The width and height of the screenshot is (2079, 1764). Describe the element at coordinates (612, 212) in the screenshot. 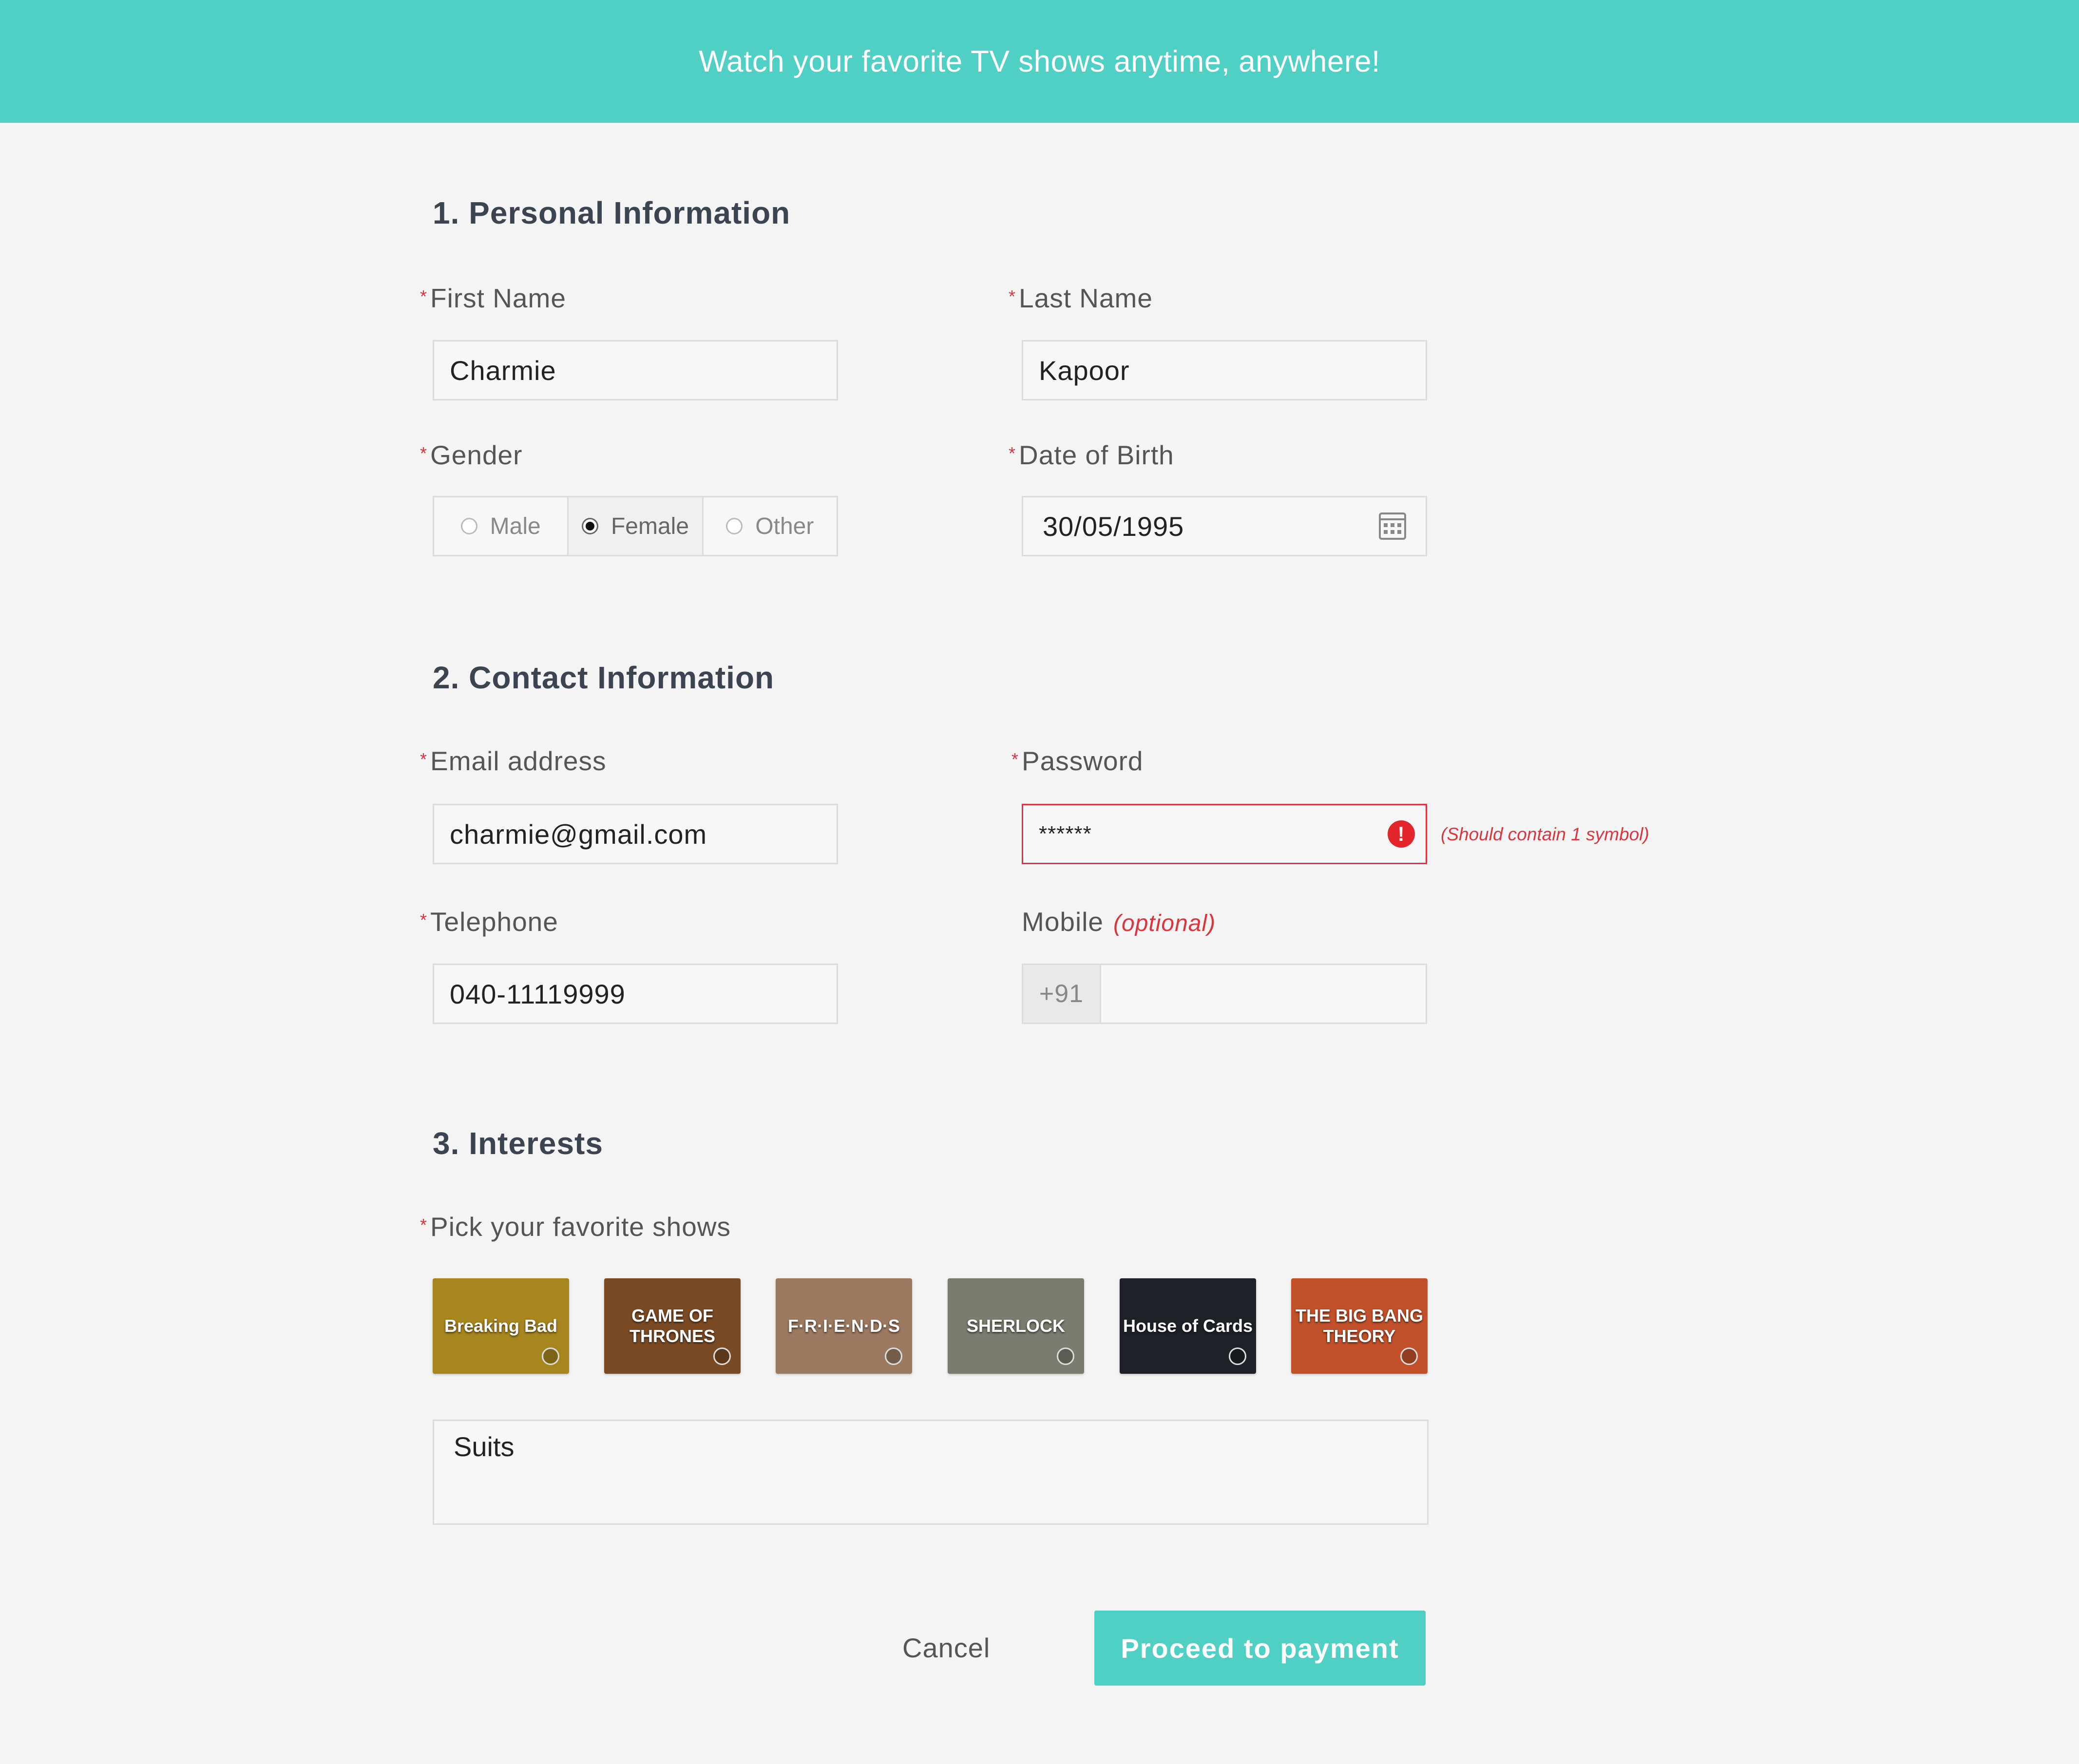

I see `section-title-personal: 1. Personal Information` at that location.